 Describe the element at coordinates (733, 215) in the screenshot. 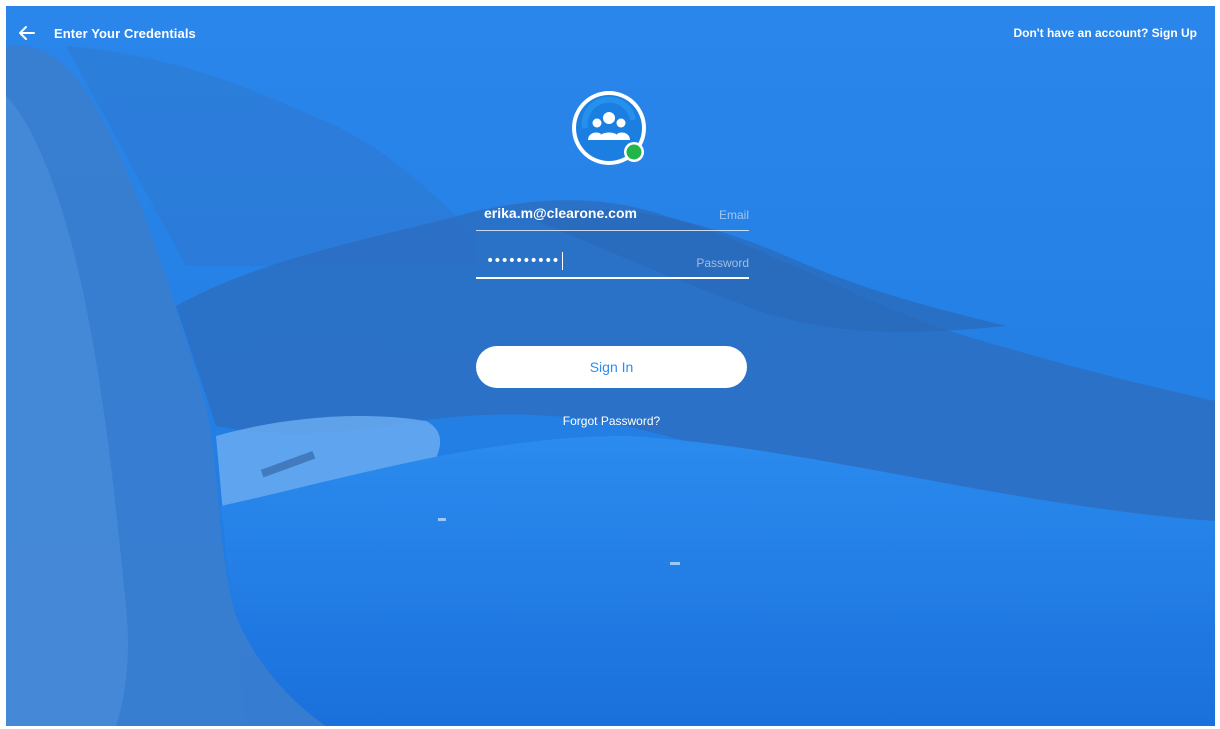

I see `email-label: Email` at that location.